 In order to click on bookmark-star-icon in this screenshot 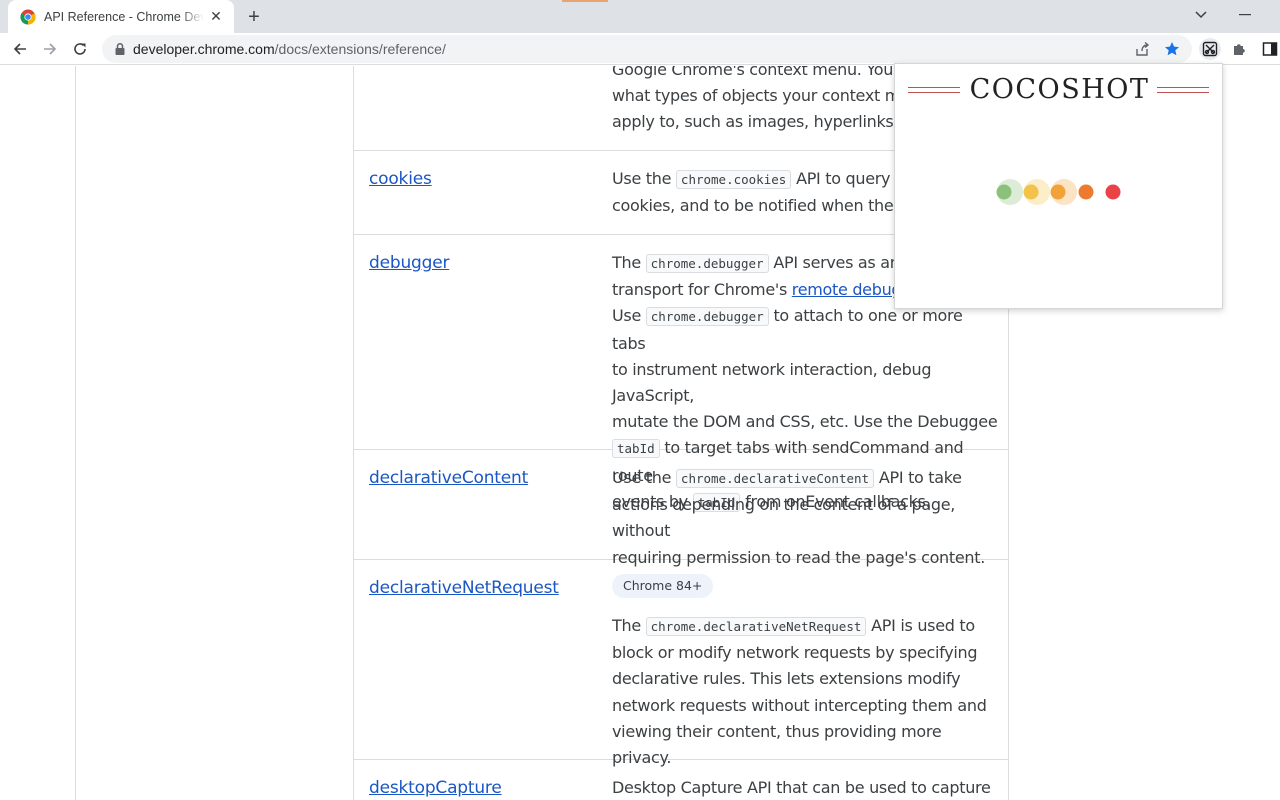, I will do `click(1172, 49)`.